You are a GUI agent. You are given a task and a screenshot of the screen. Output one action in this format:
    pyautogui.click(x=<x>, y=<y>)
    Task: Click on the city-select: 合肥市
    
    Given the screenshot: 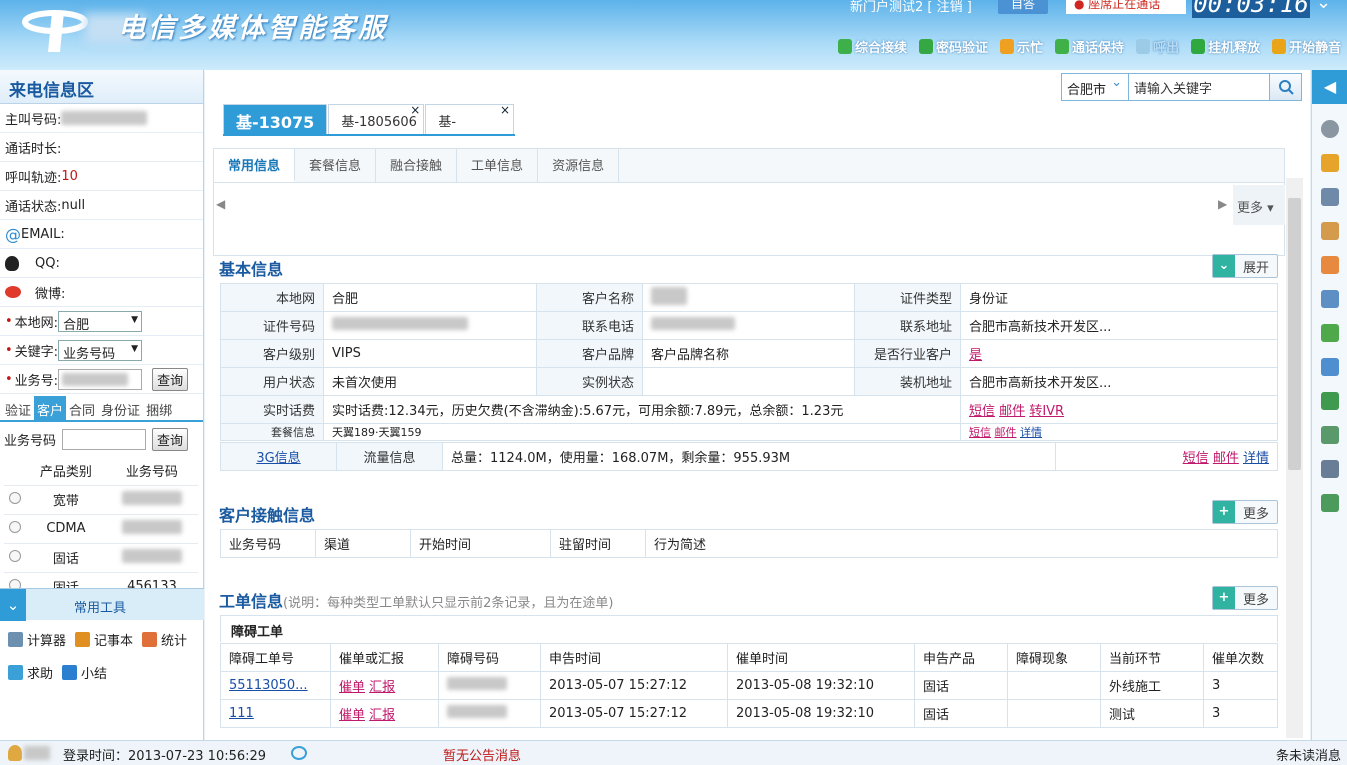 What is the action you would take?
    pyautogui.click(x=1095, y=87)
    